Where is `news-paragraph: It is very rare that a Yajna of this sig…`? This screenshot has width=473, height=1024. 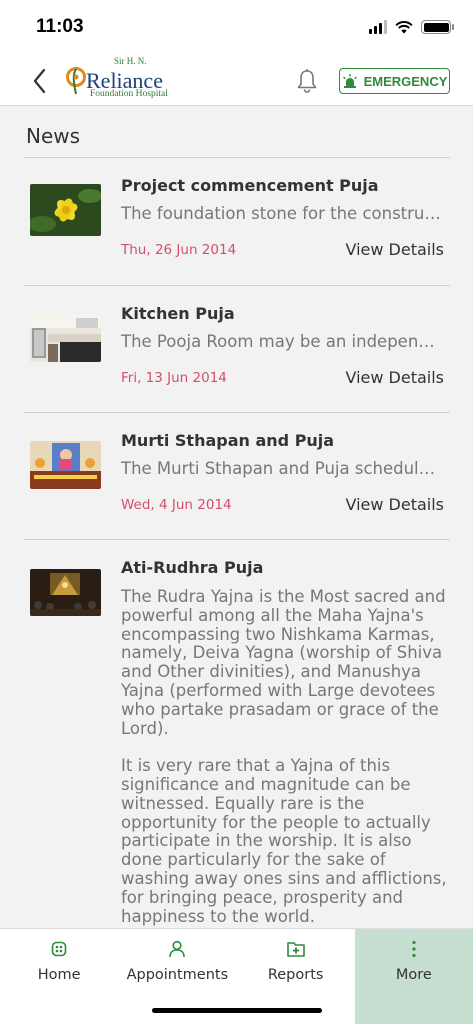 news-paragraph: It is very rare that a Yajna of this sig… is located at coordinates (284, 841).